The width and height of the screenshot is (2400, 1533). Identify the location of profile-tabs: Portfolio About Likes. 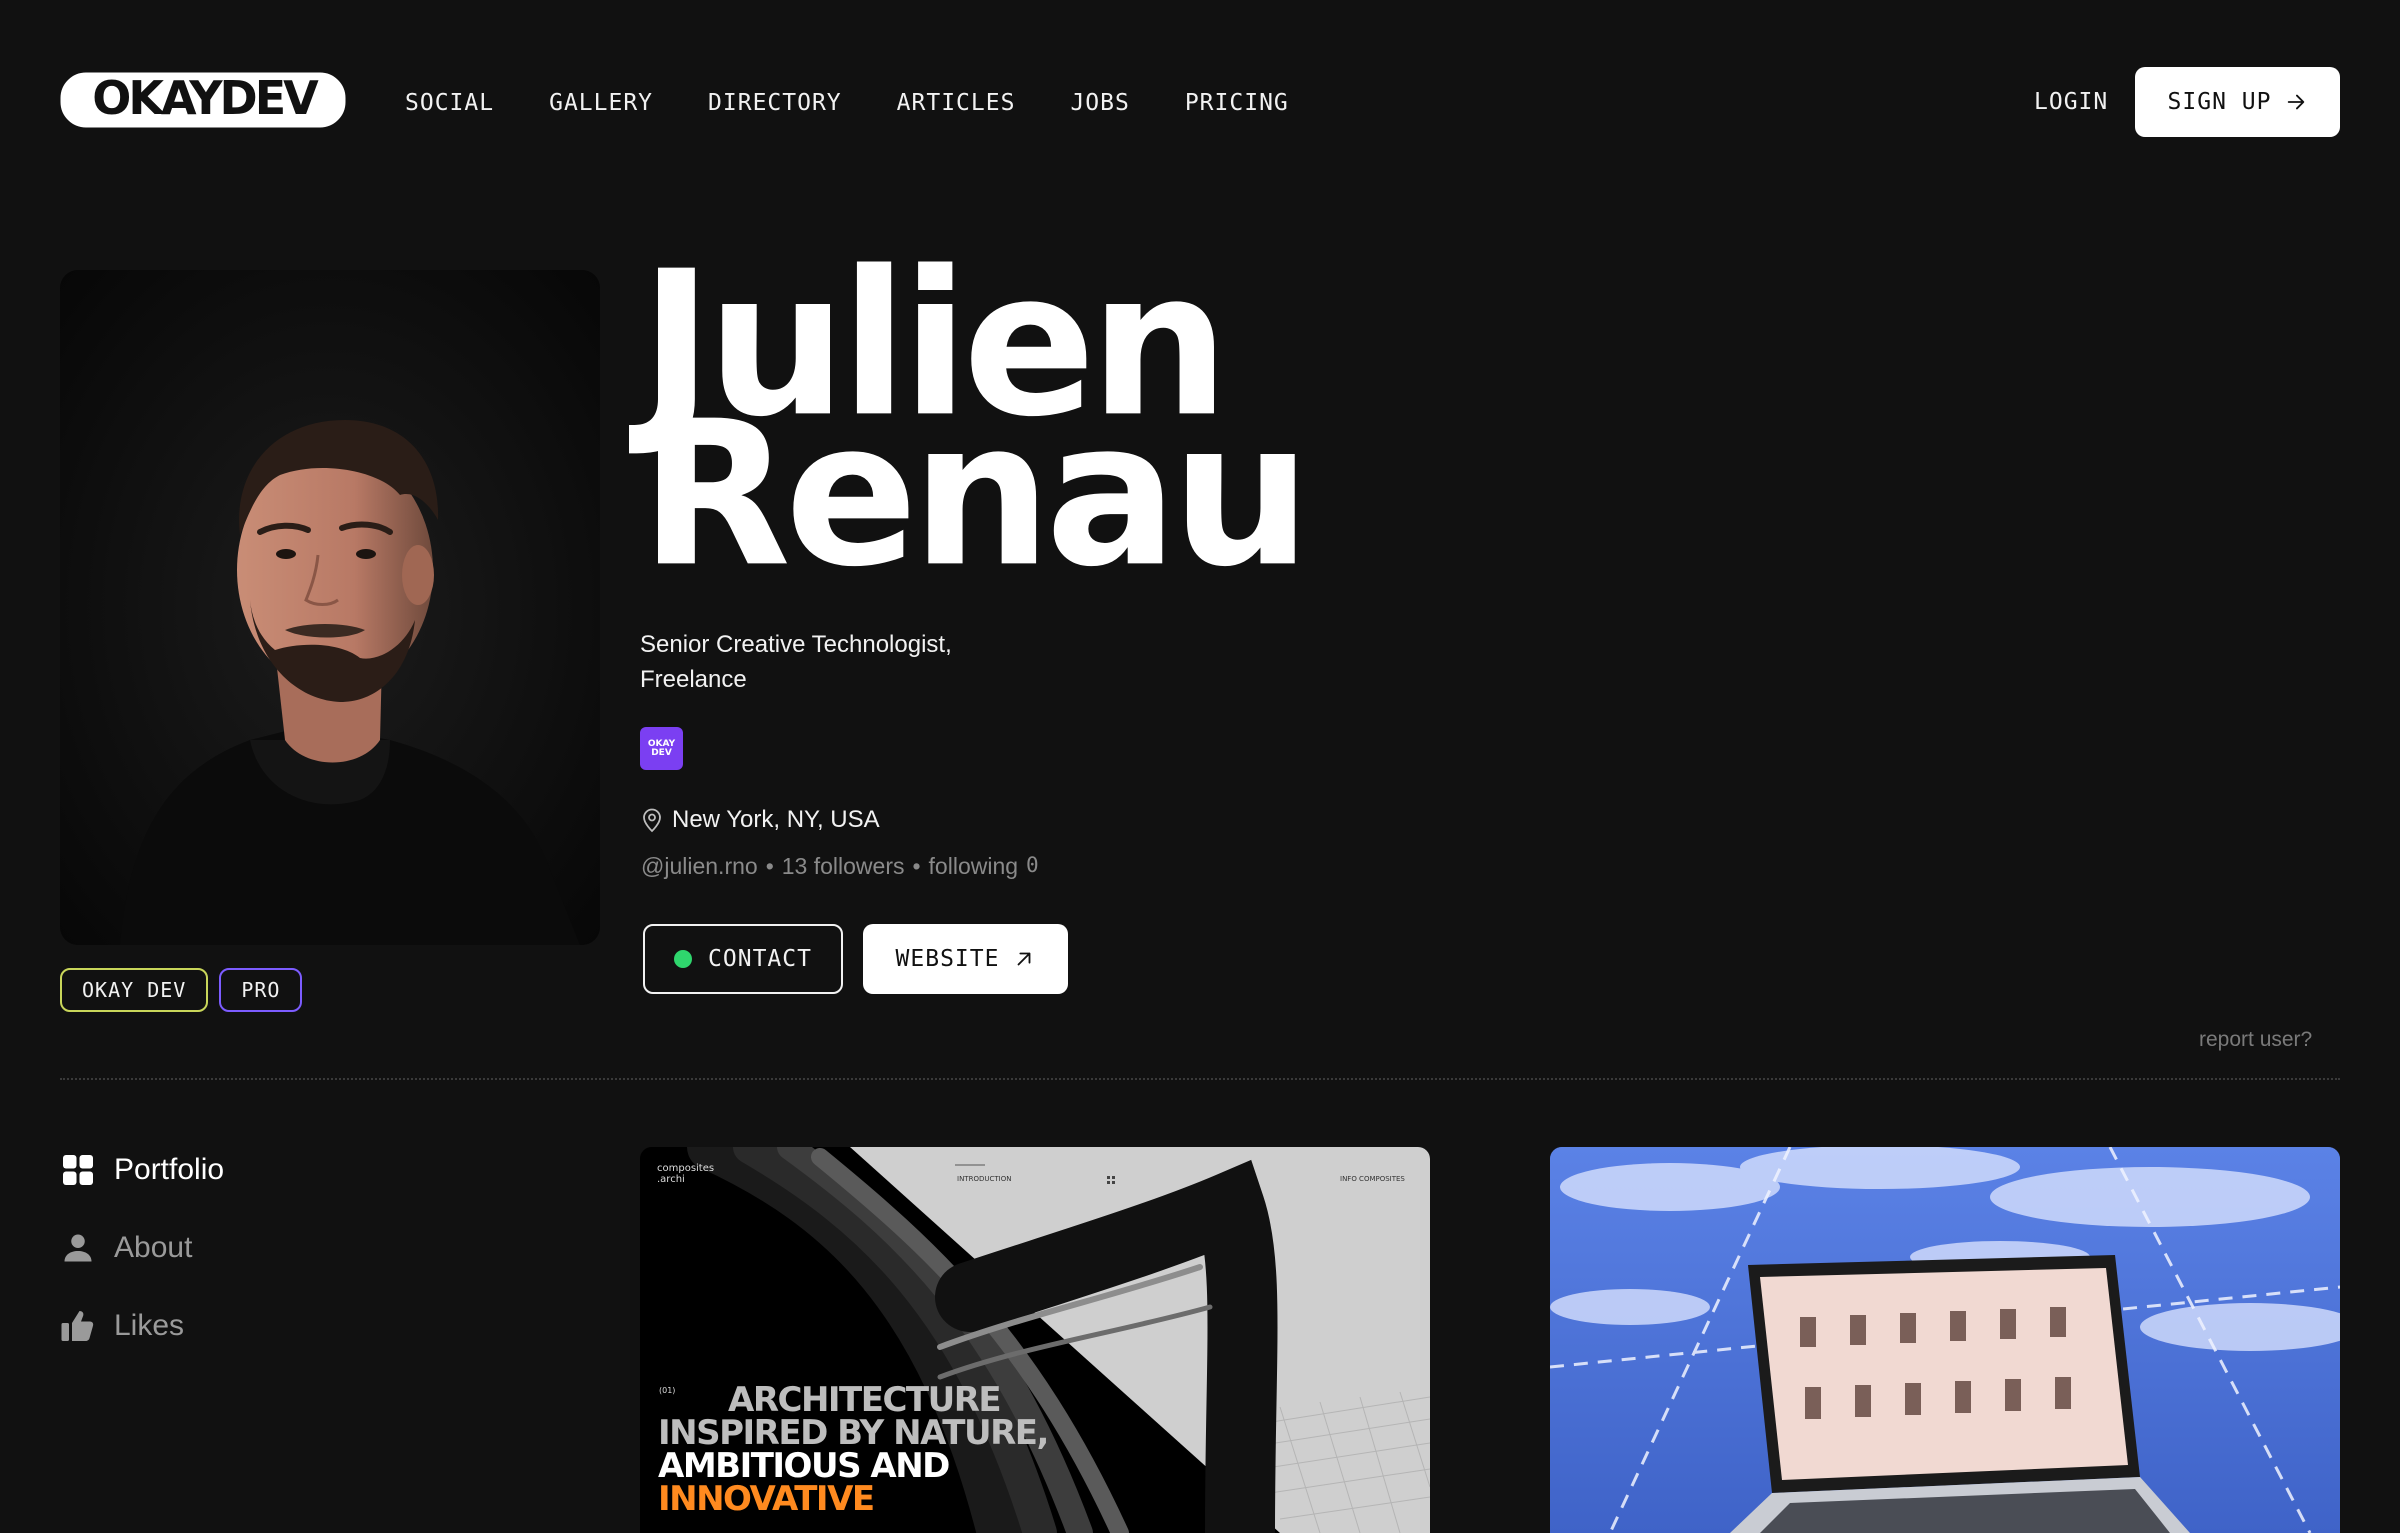
(142, 1265).